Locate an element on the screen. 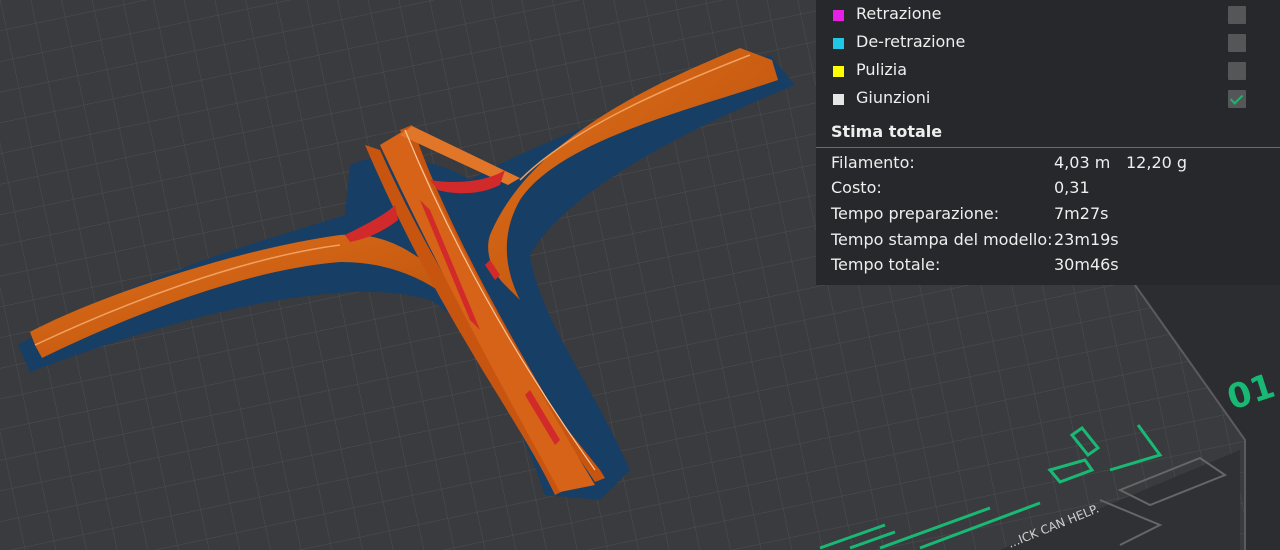 This screenshot has height=550, width=1280. legend-checkbox-seams is located at coordinates (1237, 99).